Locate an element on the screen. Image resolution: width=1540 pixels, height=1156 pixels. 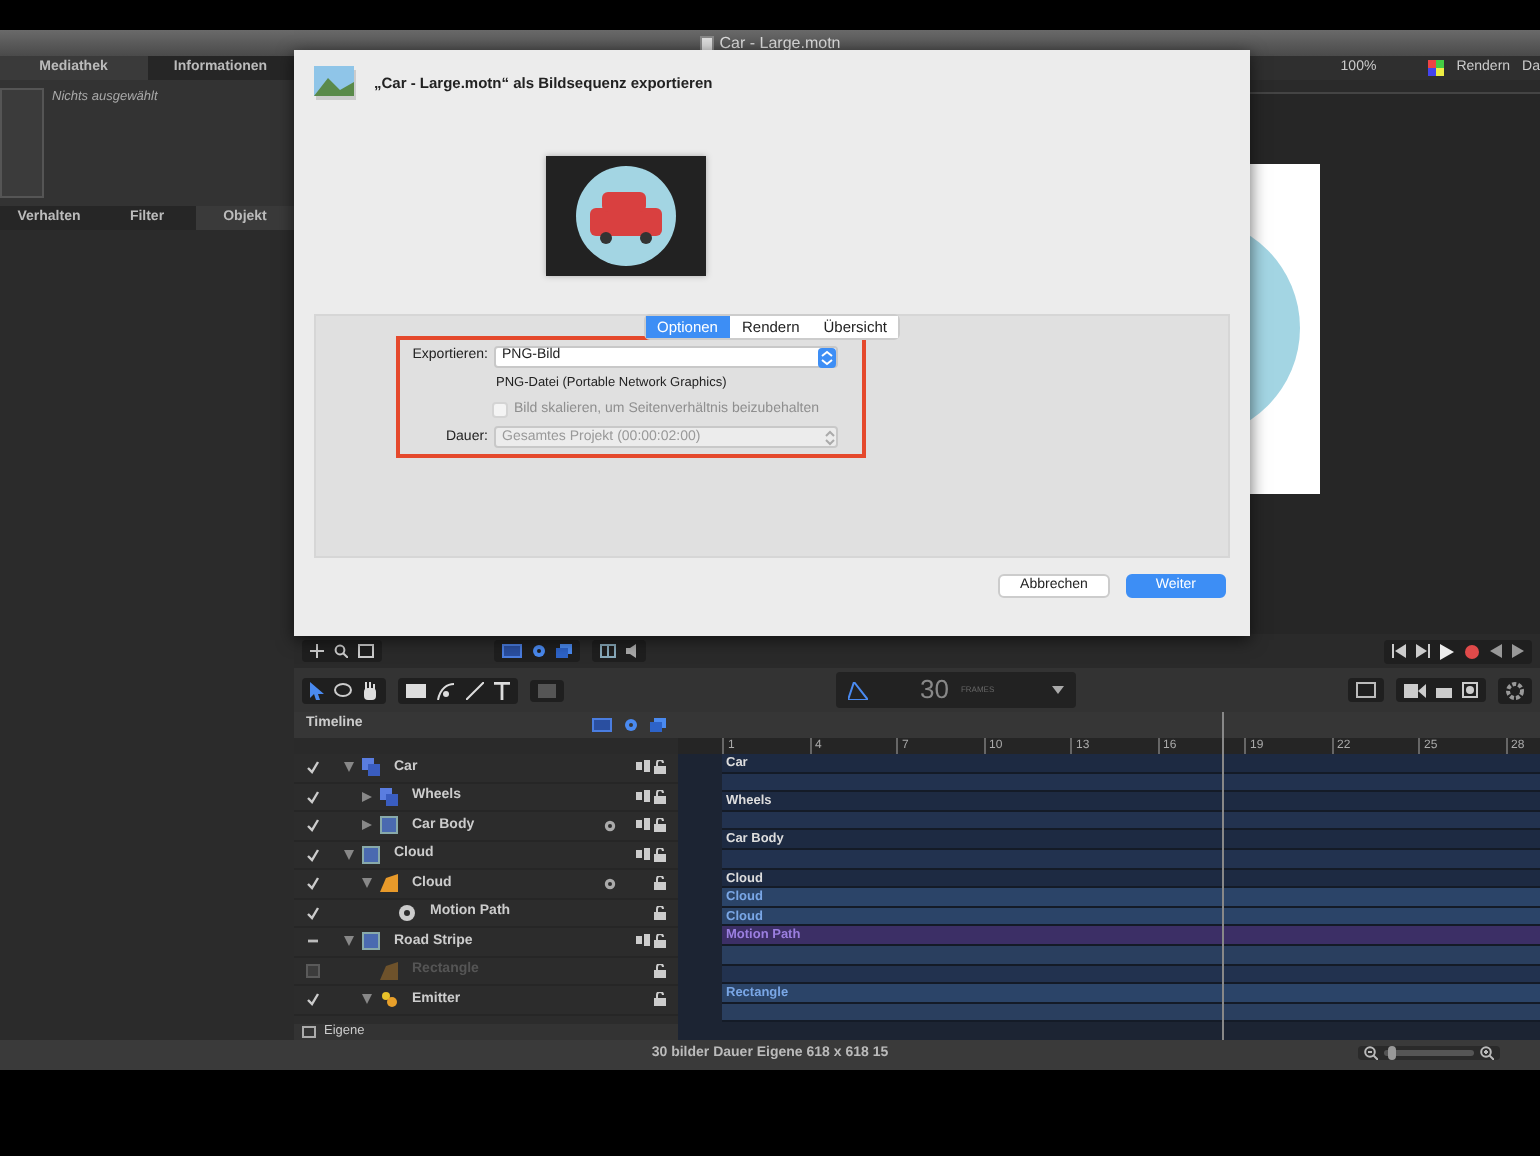
zoom-out-icon is located at coordinates (1371, 1053).